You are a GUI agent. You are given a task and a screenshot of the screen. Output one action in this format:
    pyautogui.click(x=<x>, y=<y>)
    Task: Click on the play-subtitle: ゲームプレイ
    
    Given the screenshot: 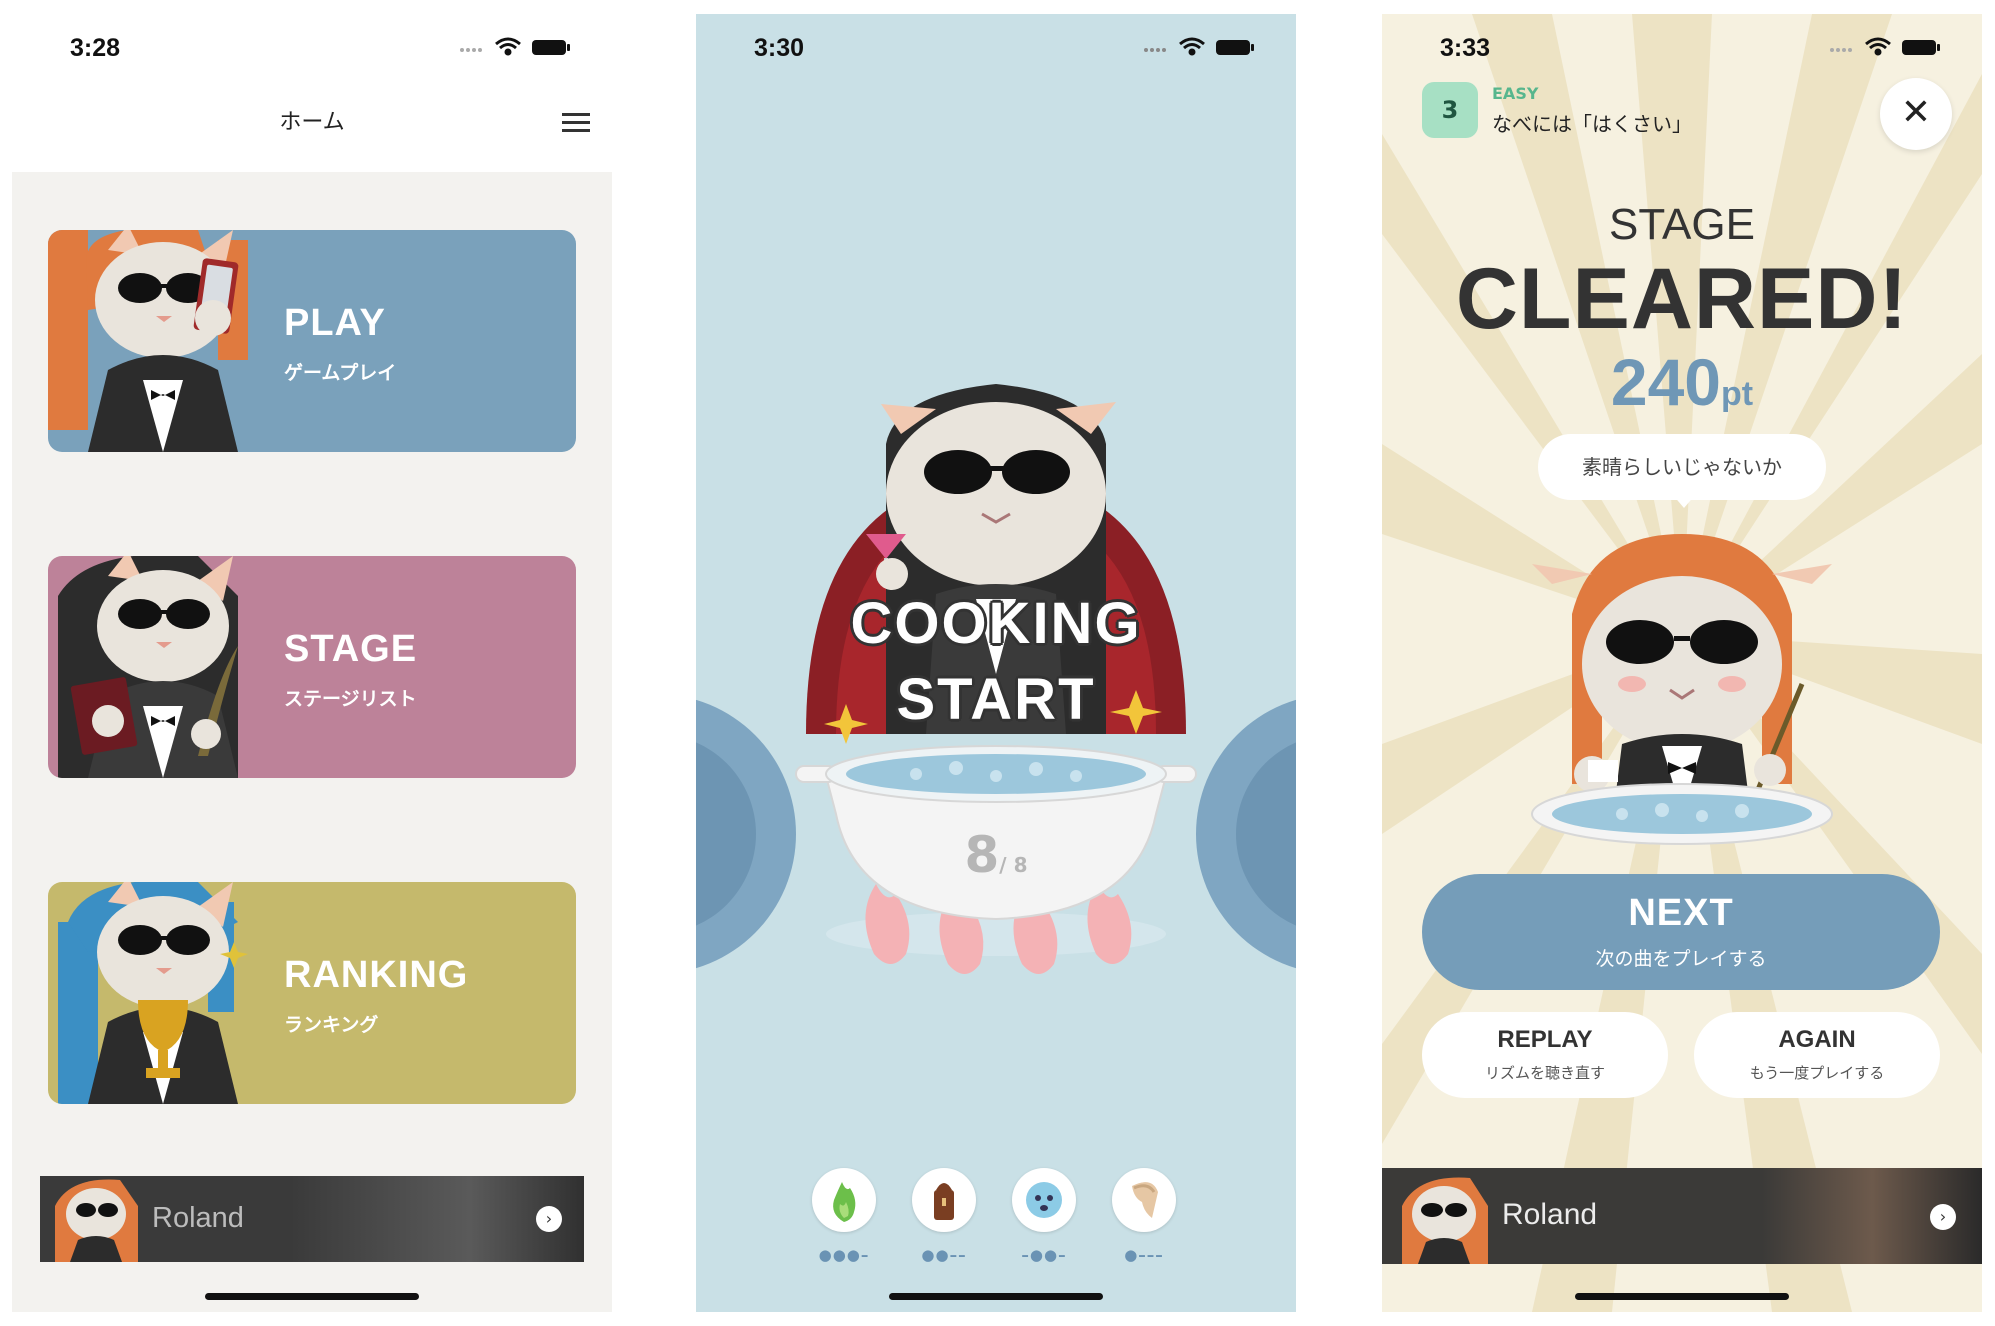 What is the action you would take?
    pyautogui.click(x=340, y=373)
    